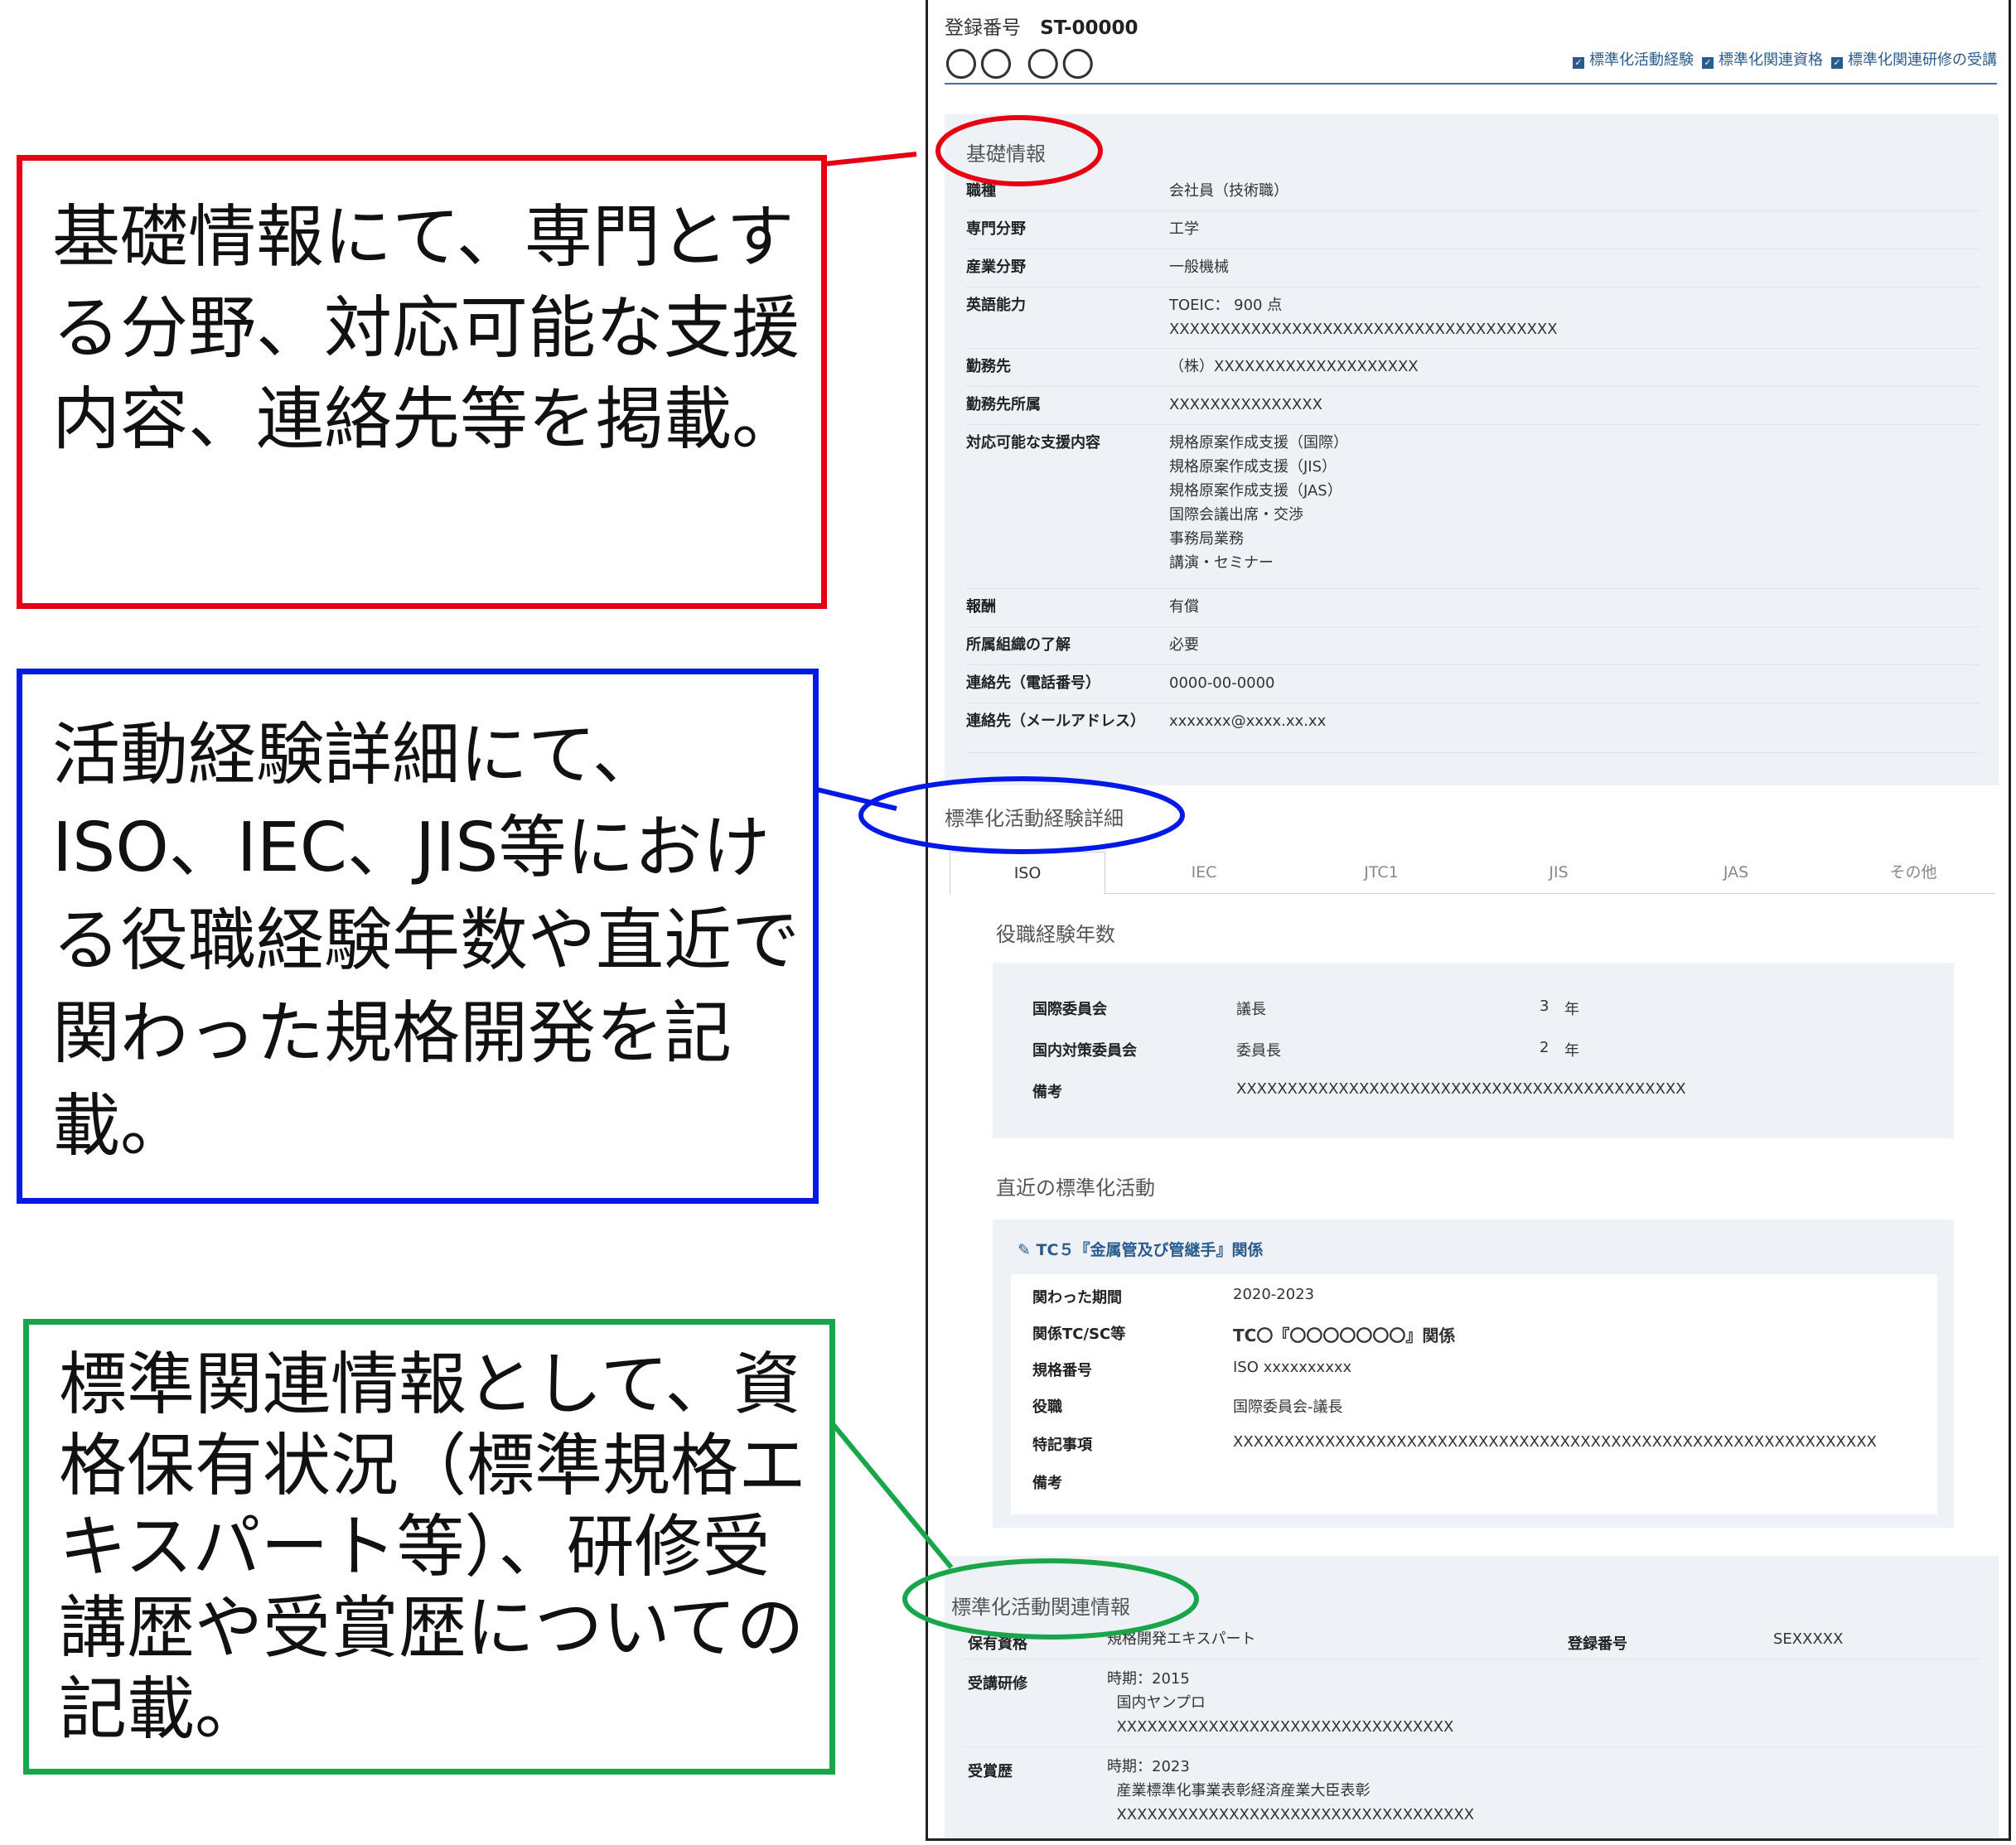  I want to click on recent-activity-heading: ✎ TC５『金属管及び管継手』関係, so click(1140, 1249).